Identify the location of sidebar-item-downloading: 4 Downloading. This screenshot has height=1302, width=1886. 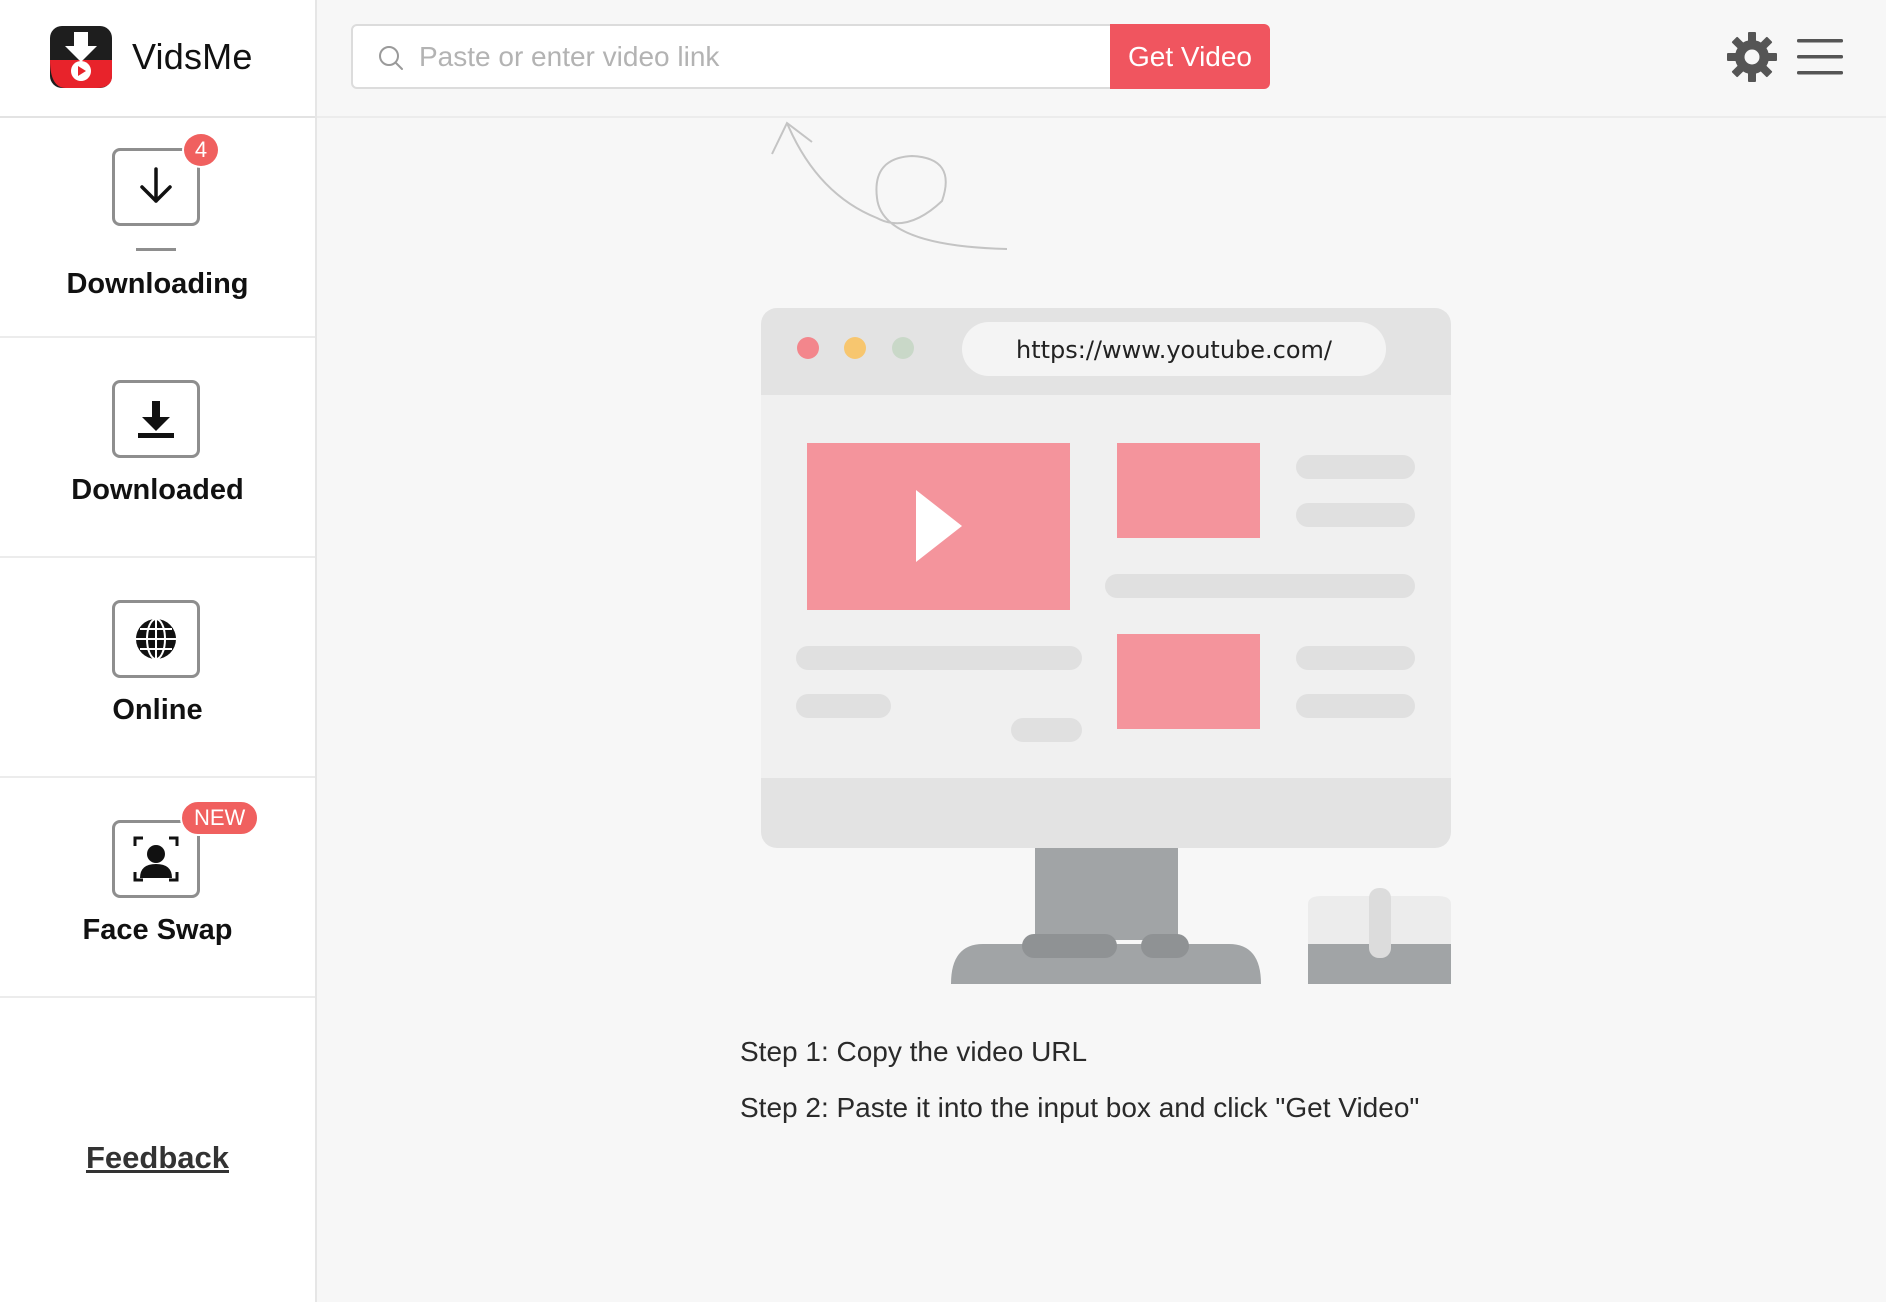
(157, 228).